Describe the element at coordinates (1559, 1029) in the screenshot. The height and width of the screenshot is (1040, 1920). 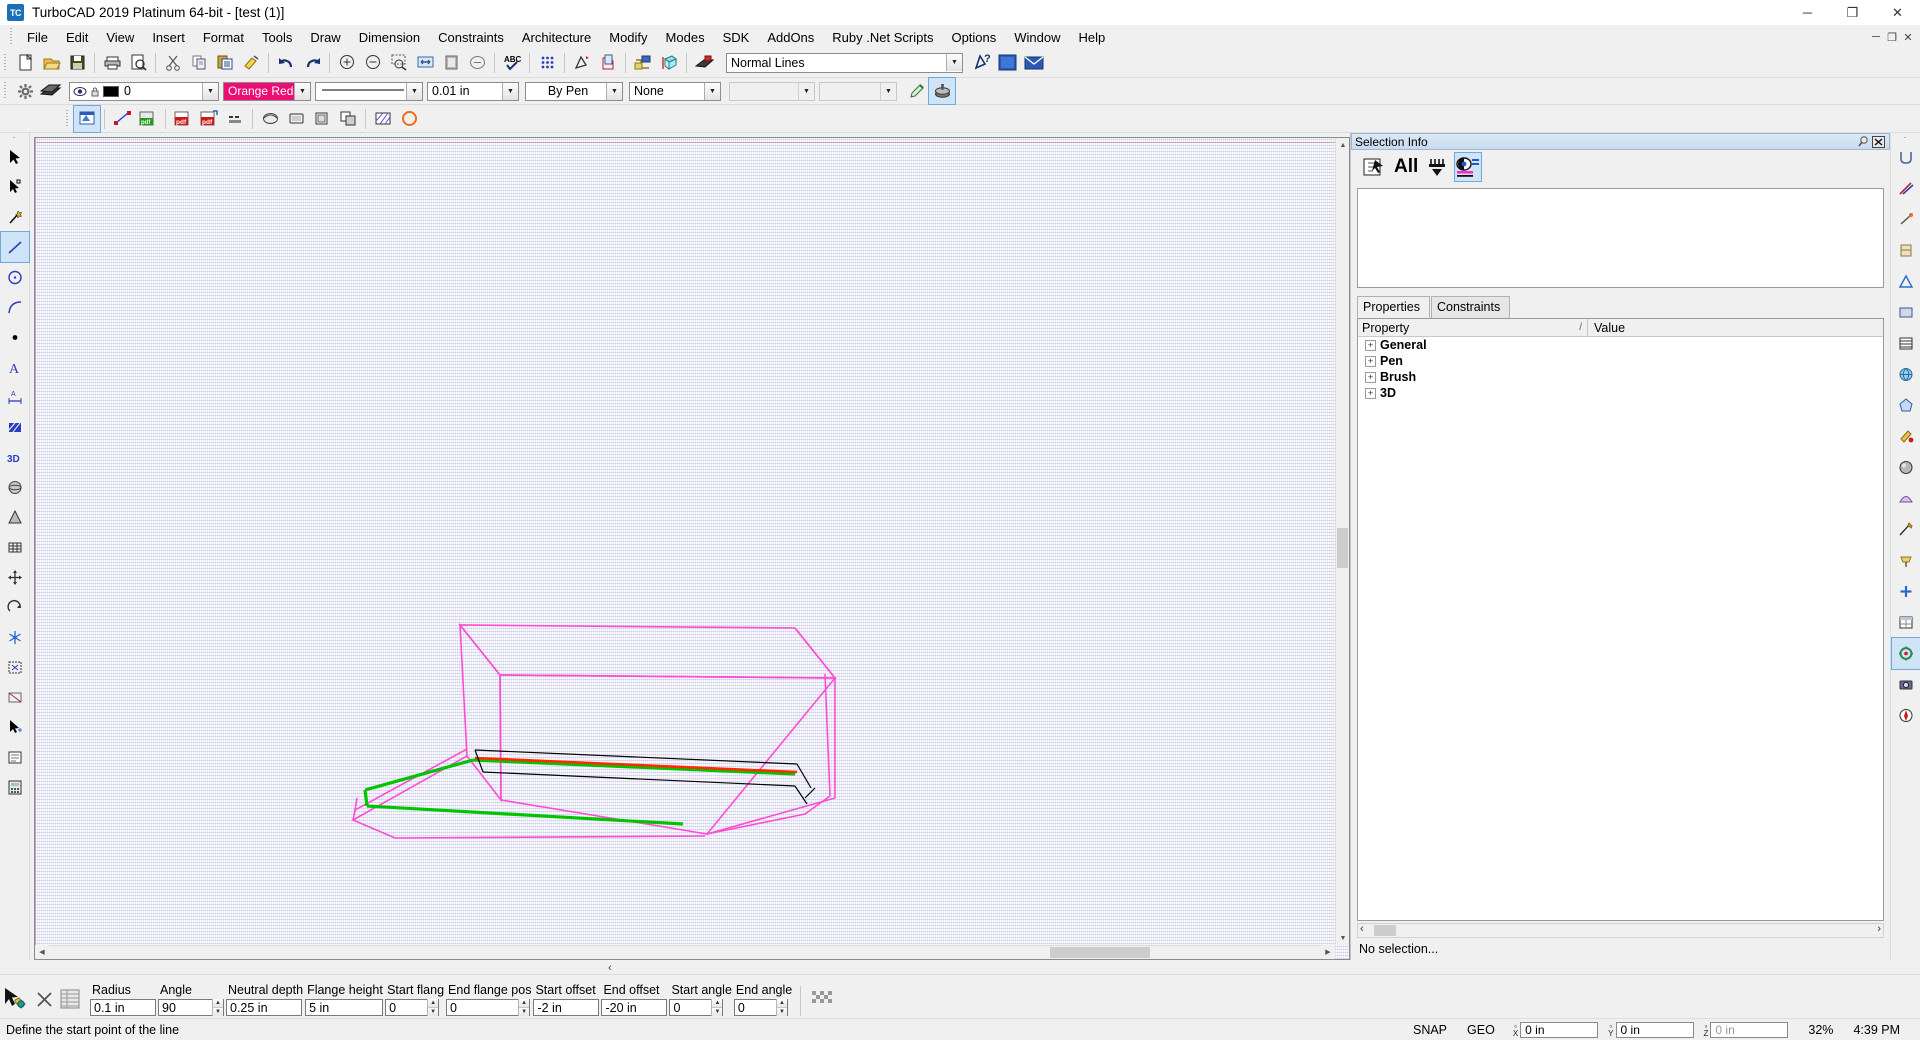
I see `coord-x-value: 0 in` at that location.